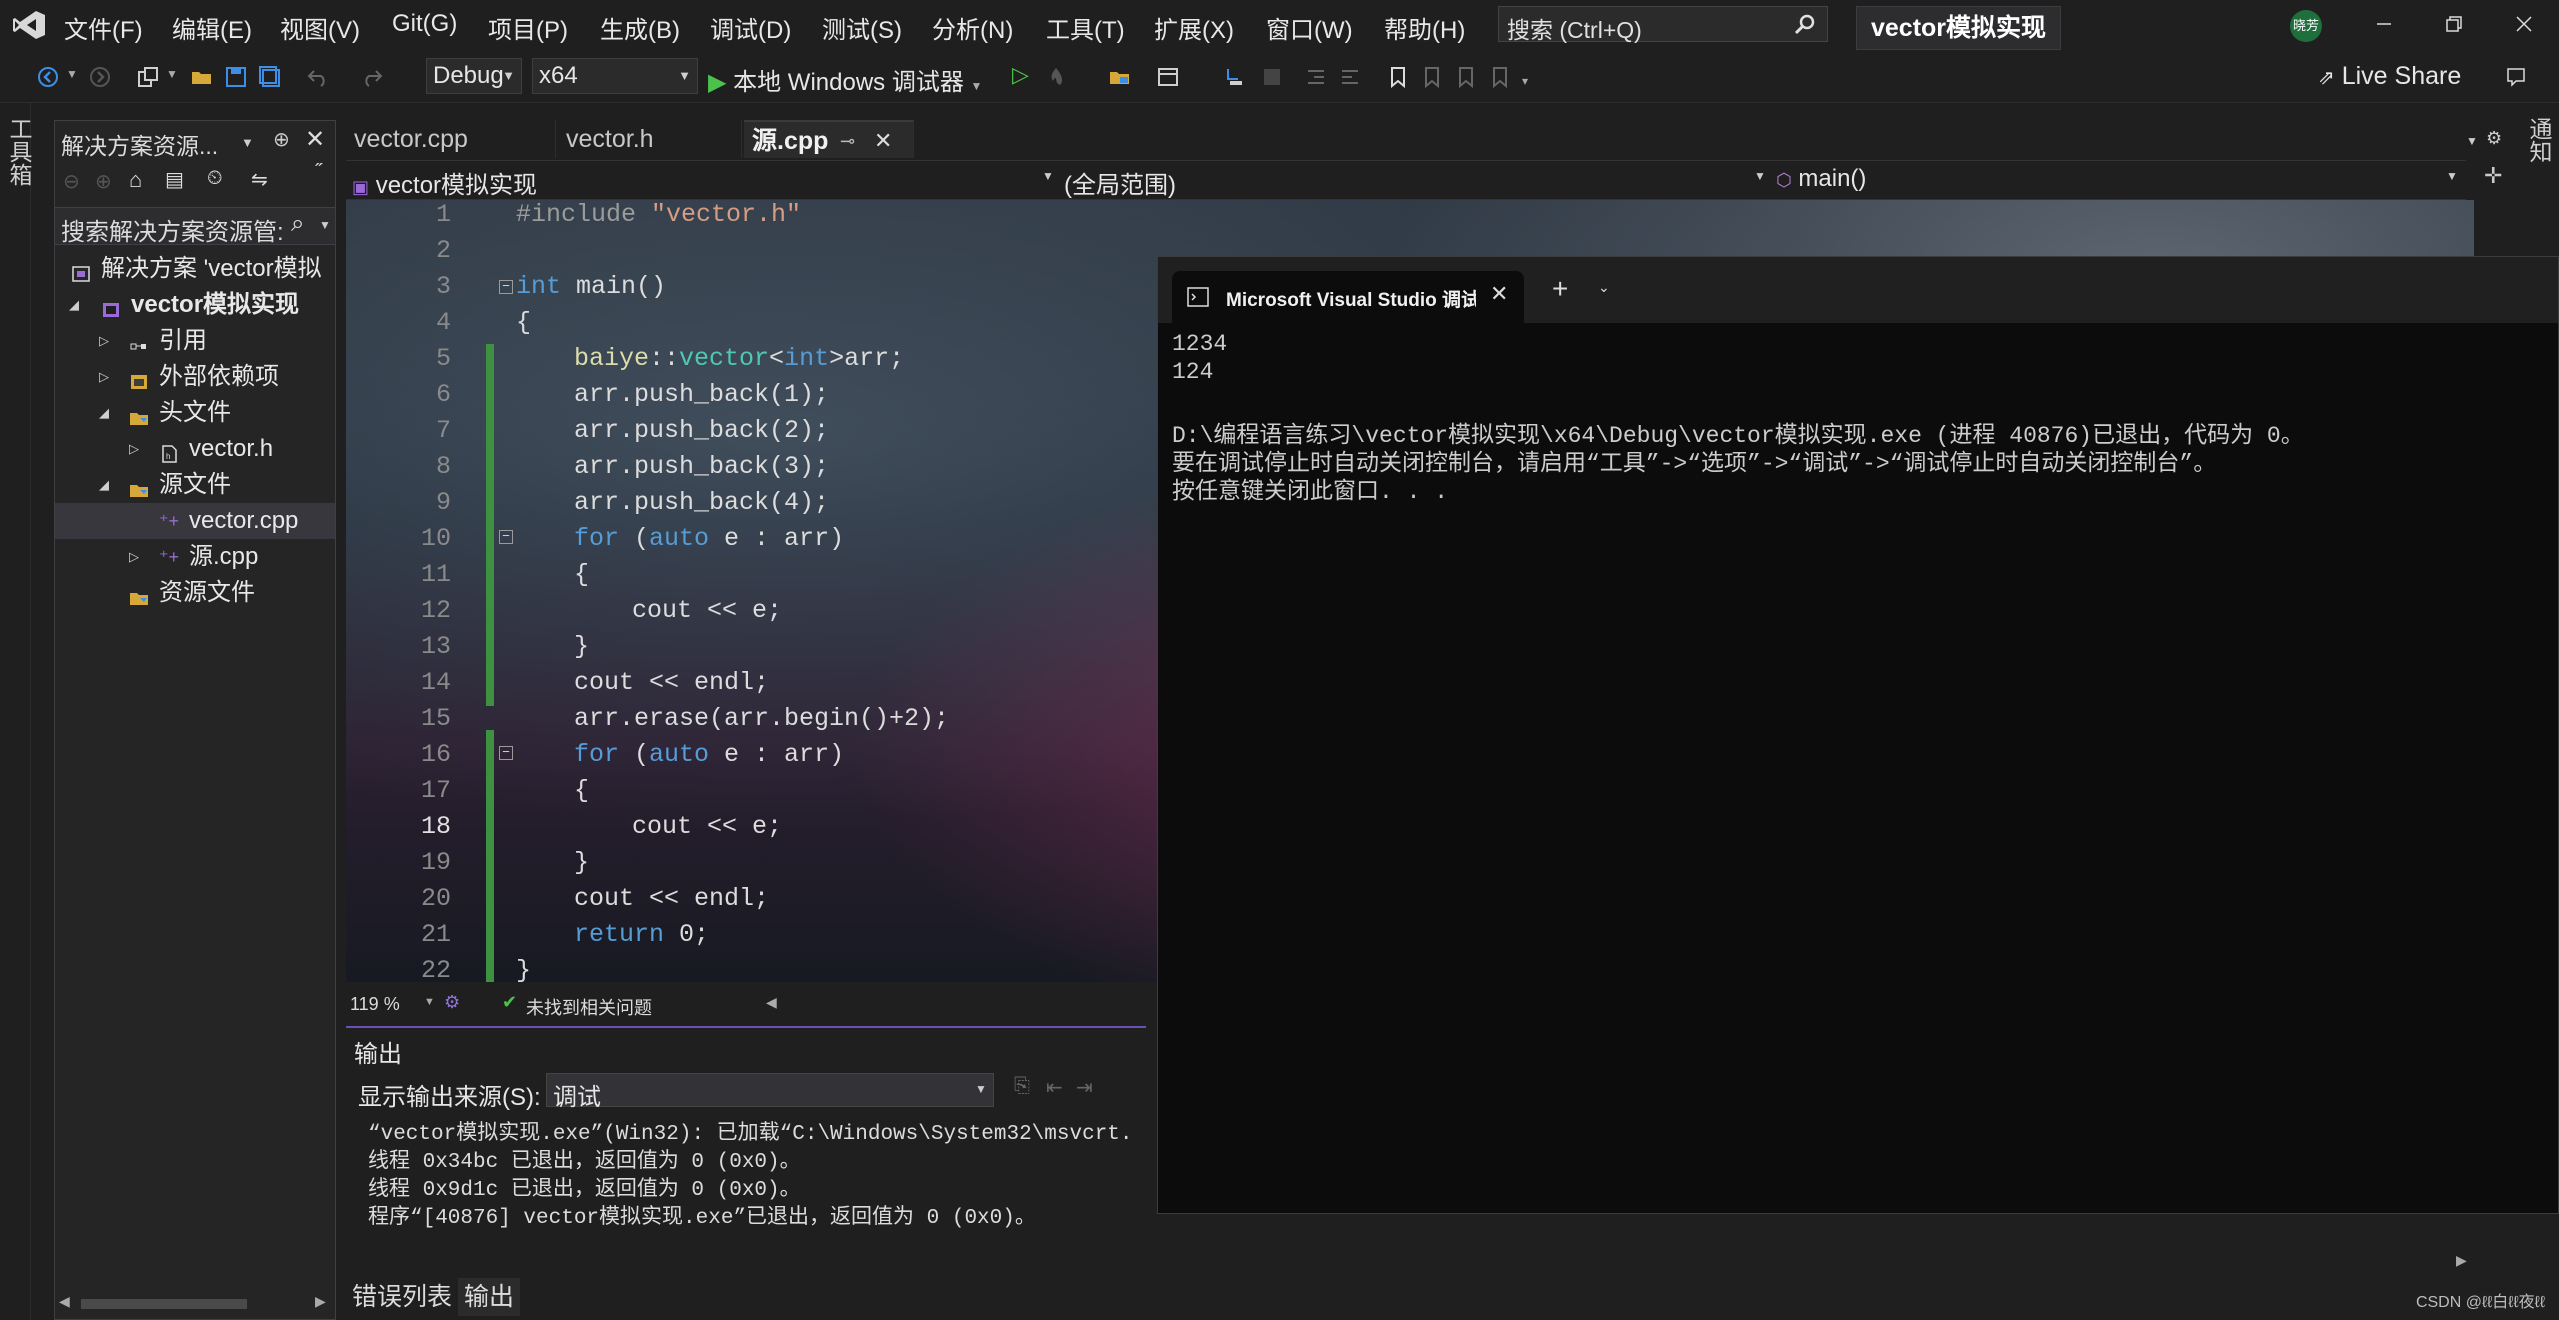 Image resolution: width=2559 pixels, height=1320 pixels. What do you see at coordinates (100, 77) in the screenshot?
I see `forward-icon` at bounding box center [100, 77].